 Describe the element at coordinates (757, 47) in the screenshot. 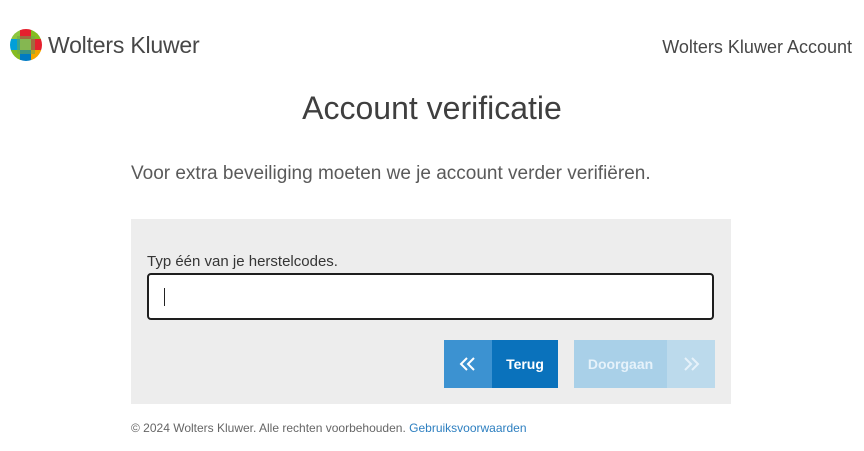

I see `account-link: Wolters Kluwer Account` at that location.